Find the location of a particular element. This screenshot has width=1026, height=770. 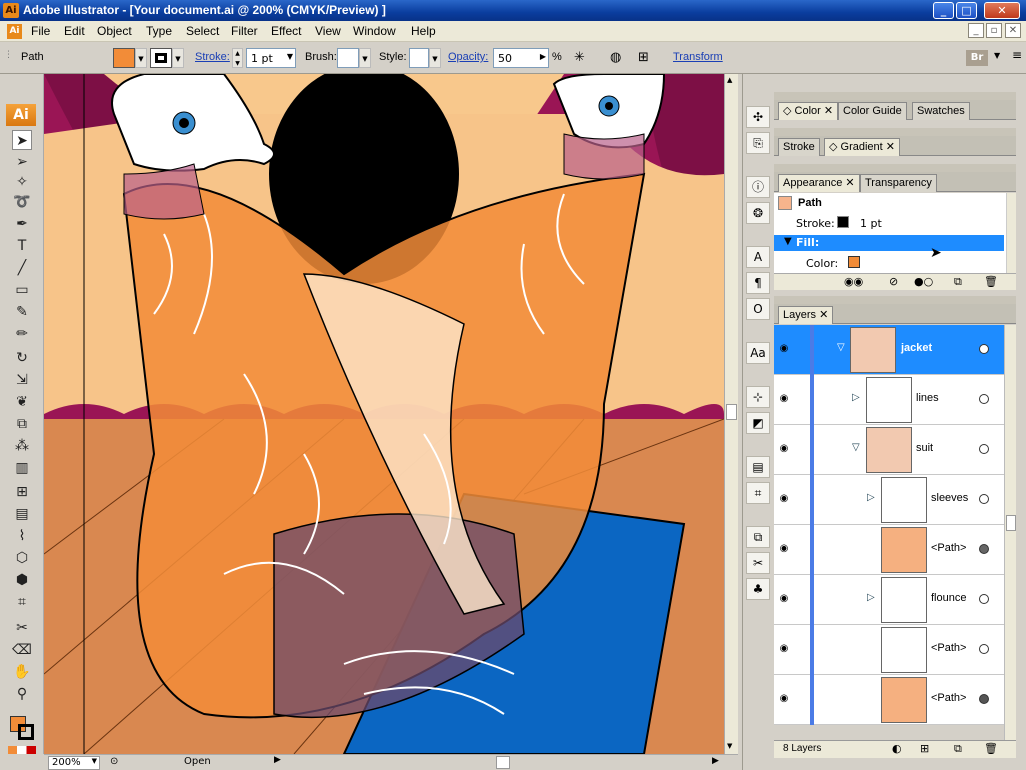

tab-color-guide: Color Guide is located at coordinates (872, 111).